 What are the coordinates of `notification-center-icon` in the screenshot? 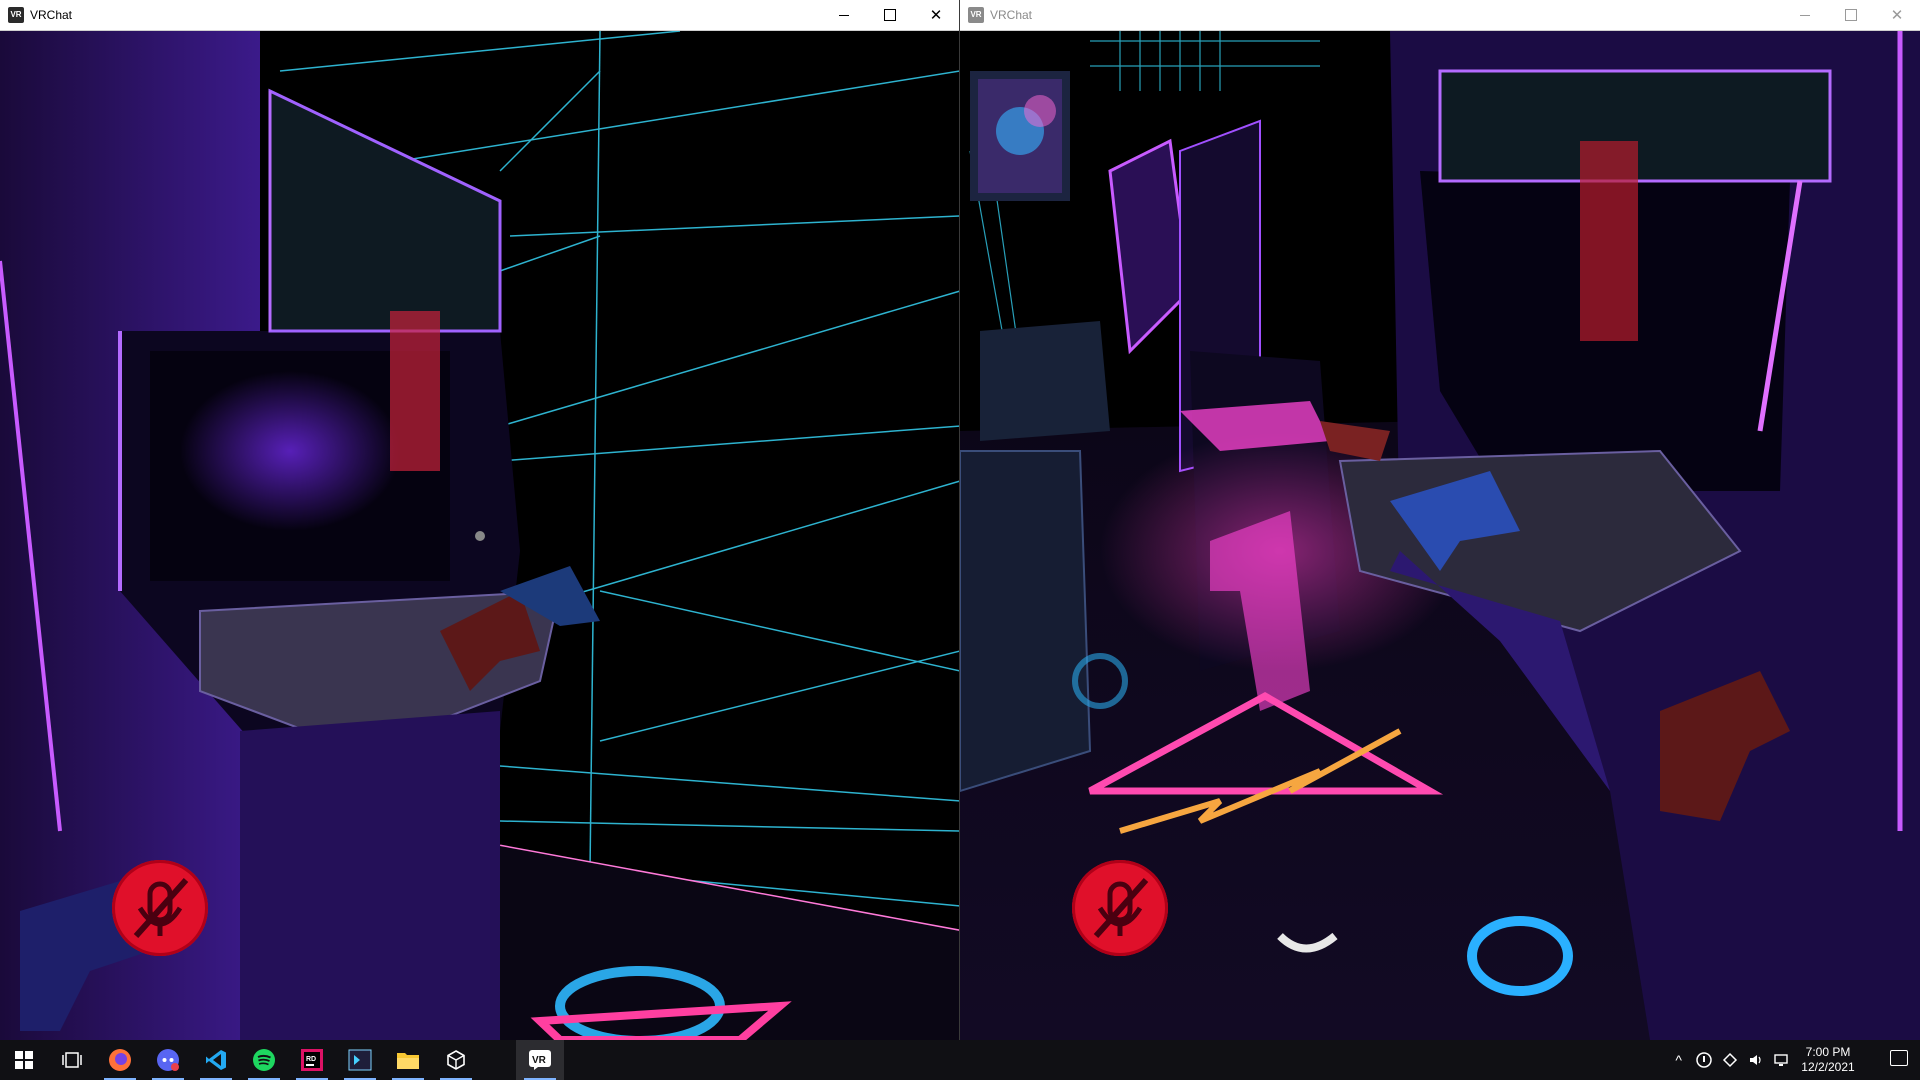 It's located at (1899, 1058).